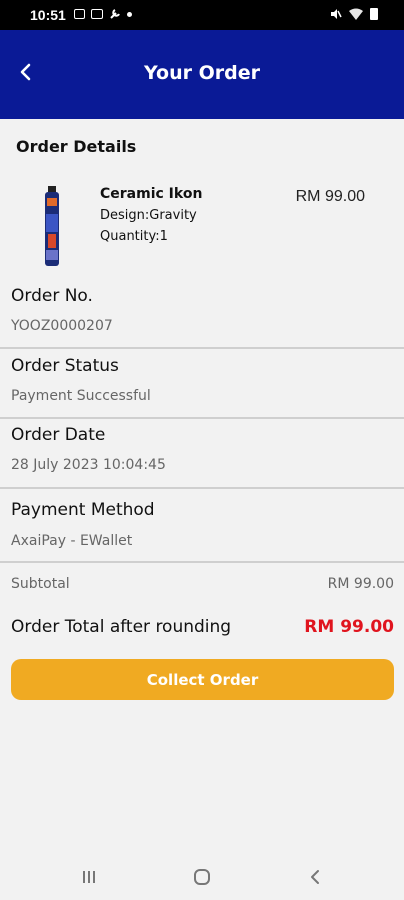 This screenshot has width=404, height=900. I want to click on product-name: Ceramic Ikon, so click(151, 194).